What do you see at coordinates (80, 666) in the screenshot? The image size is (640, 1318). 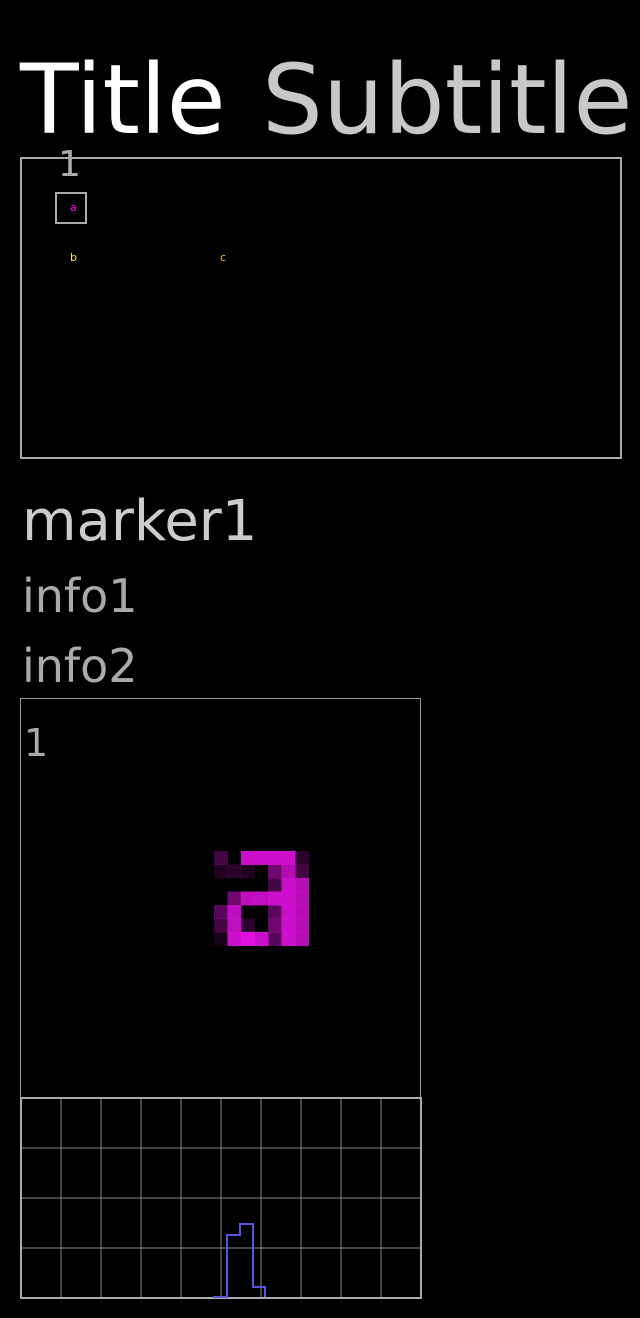 I see `marker-info-2: info2` at bounding box center [80, 666].